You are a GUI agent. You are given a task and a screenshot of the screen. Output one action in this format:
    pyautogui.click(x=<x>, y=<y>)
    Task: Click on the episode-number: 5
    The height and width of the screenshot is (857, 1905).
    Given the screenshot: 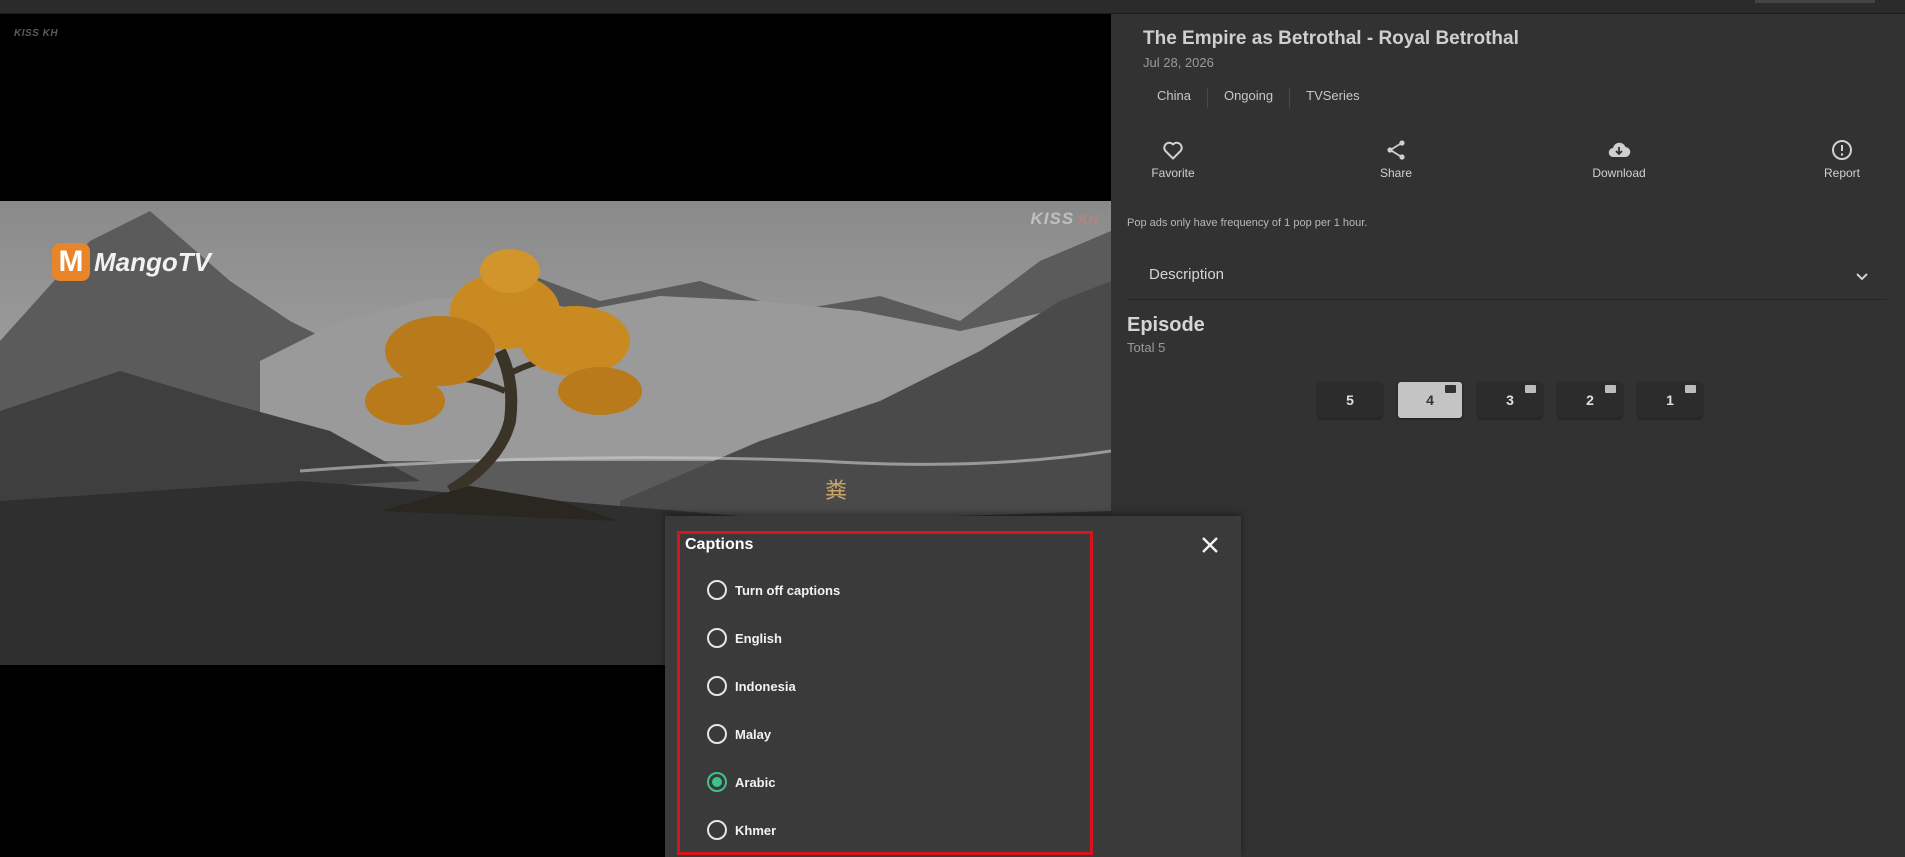 What is the action you would take?
    pyautogui.click(x=1350, y=400)
    